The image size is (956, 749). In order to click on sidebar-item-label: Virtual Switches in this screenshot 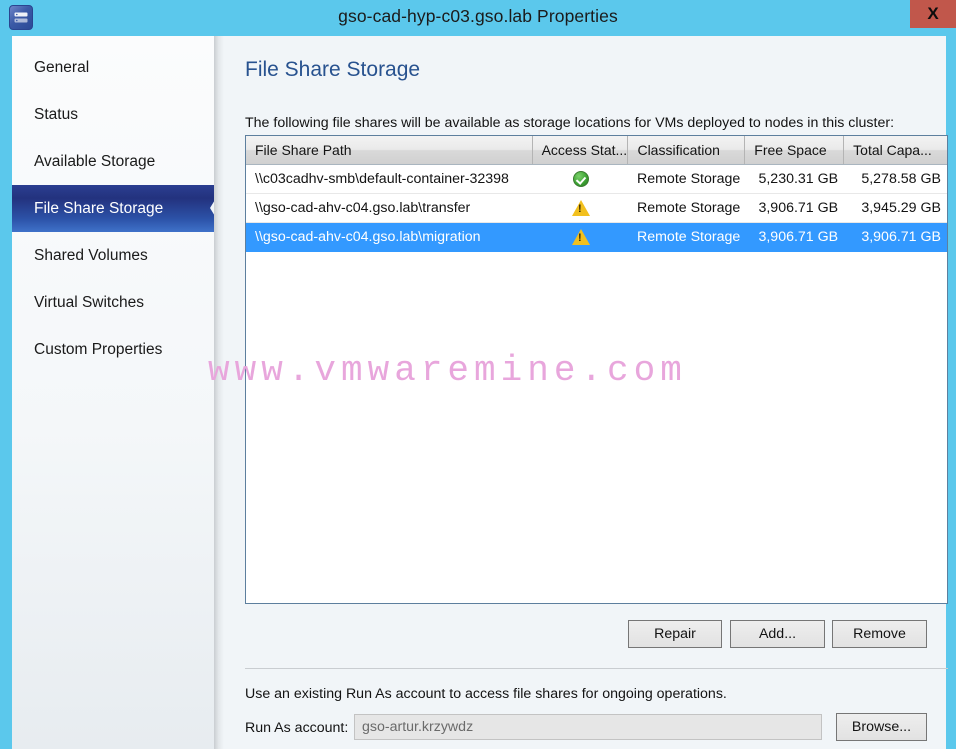, I will do `click(89, 302)`.